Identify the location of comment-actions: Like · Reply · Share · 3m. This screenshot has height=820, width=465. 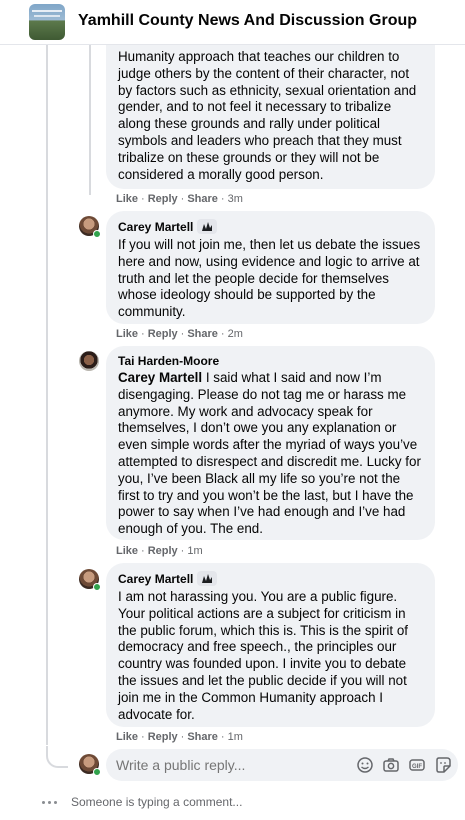
(179, 199).